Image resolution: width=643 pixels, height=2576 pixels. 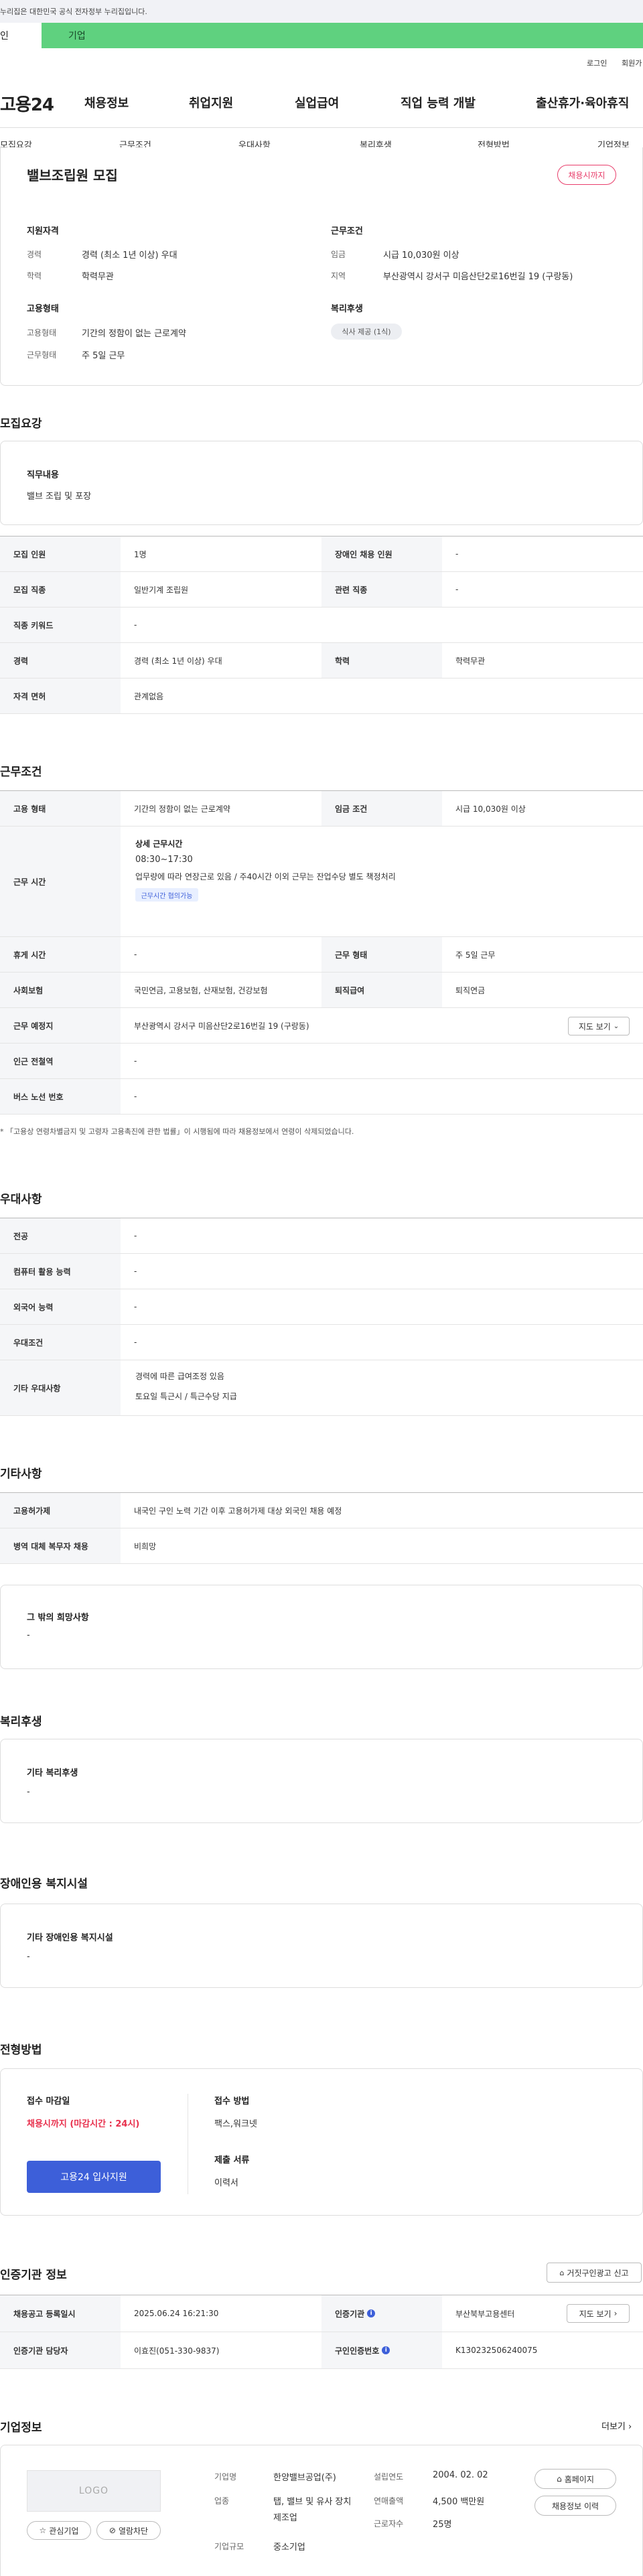 What do you see at coordinates (382, 954) in the screenshot?
I see `table-header: 근무 형태` at bounding box center [382, 954].